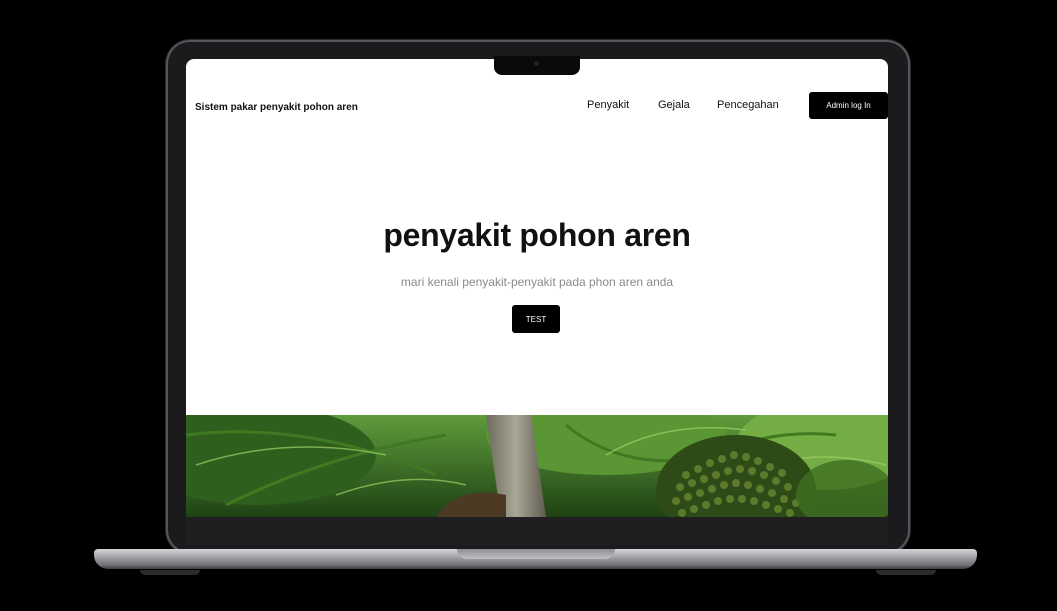  I want to click on laptop-base, so click(535, 559).